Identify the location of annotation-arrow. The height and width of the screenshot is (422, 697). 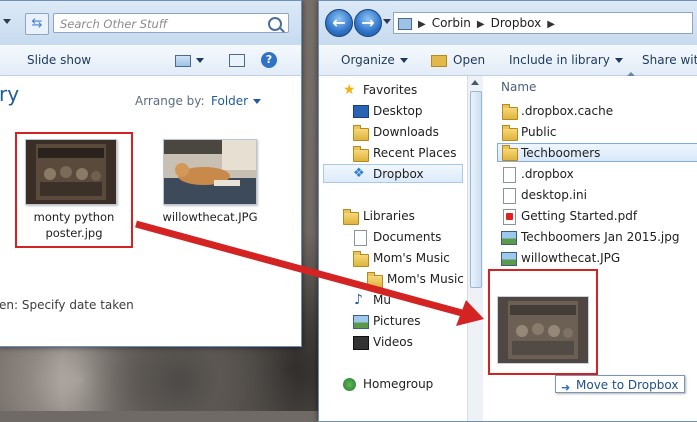
(309, 273).